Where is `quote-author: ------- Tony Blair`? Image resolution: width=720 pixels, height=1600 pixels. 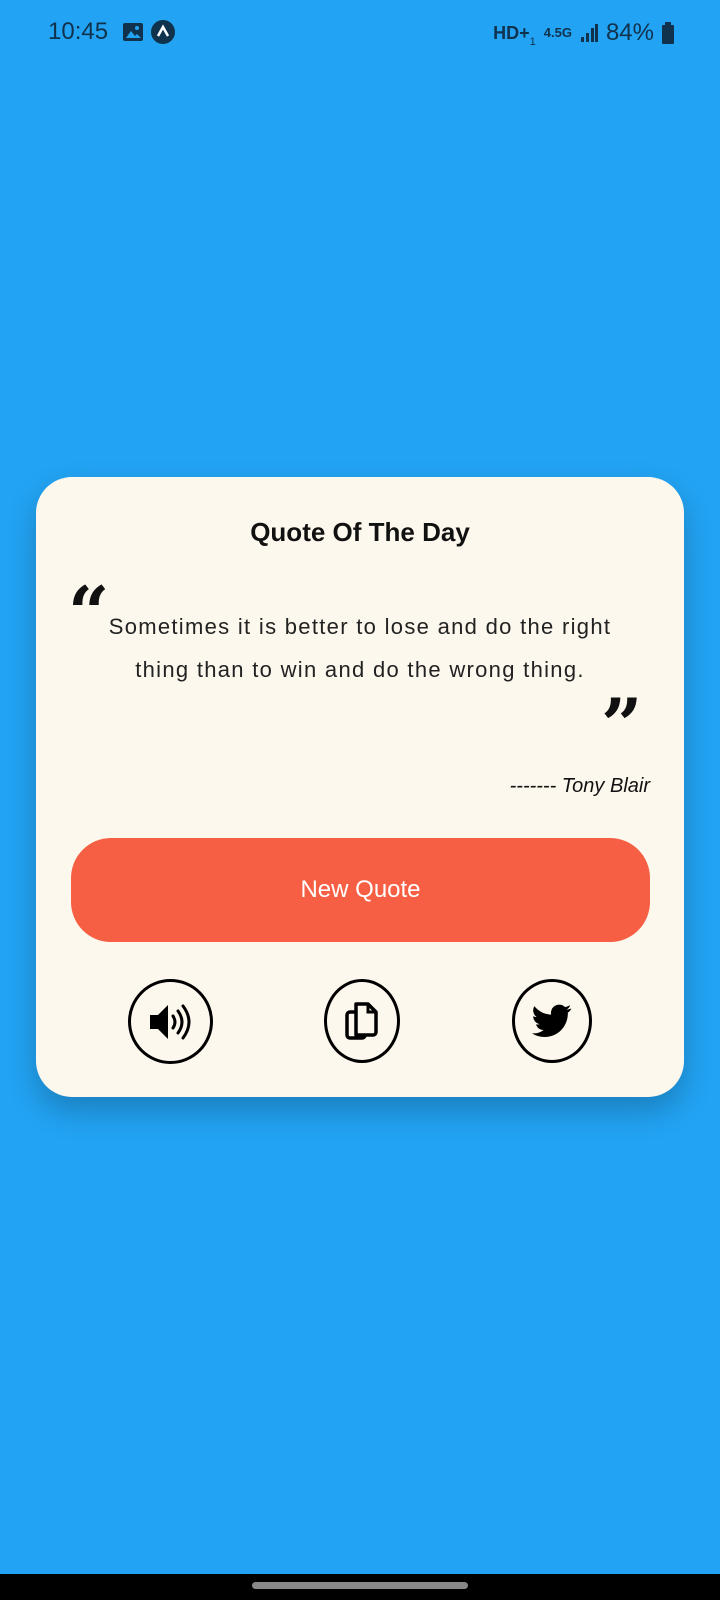 quote-author: ------- Tony Blair is located at coordinates (579, 786).